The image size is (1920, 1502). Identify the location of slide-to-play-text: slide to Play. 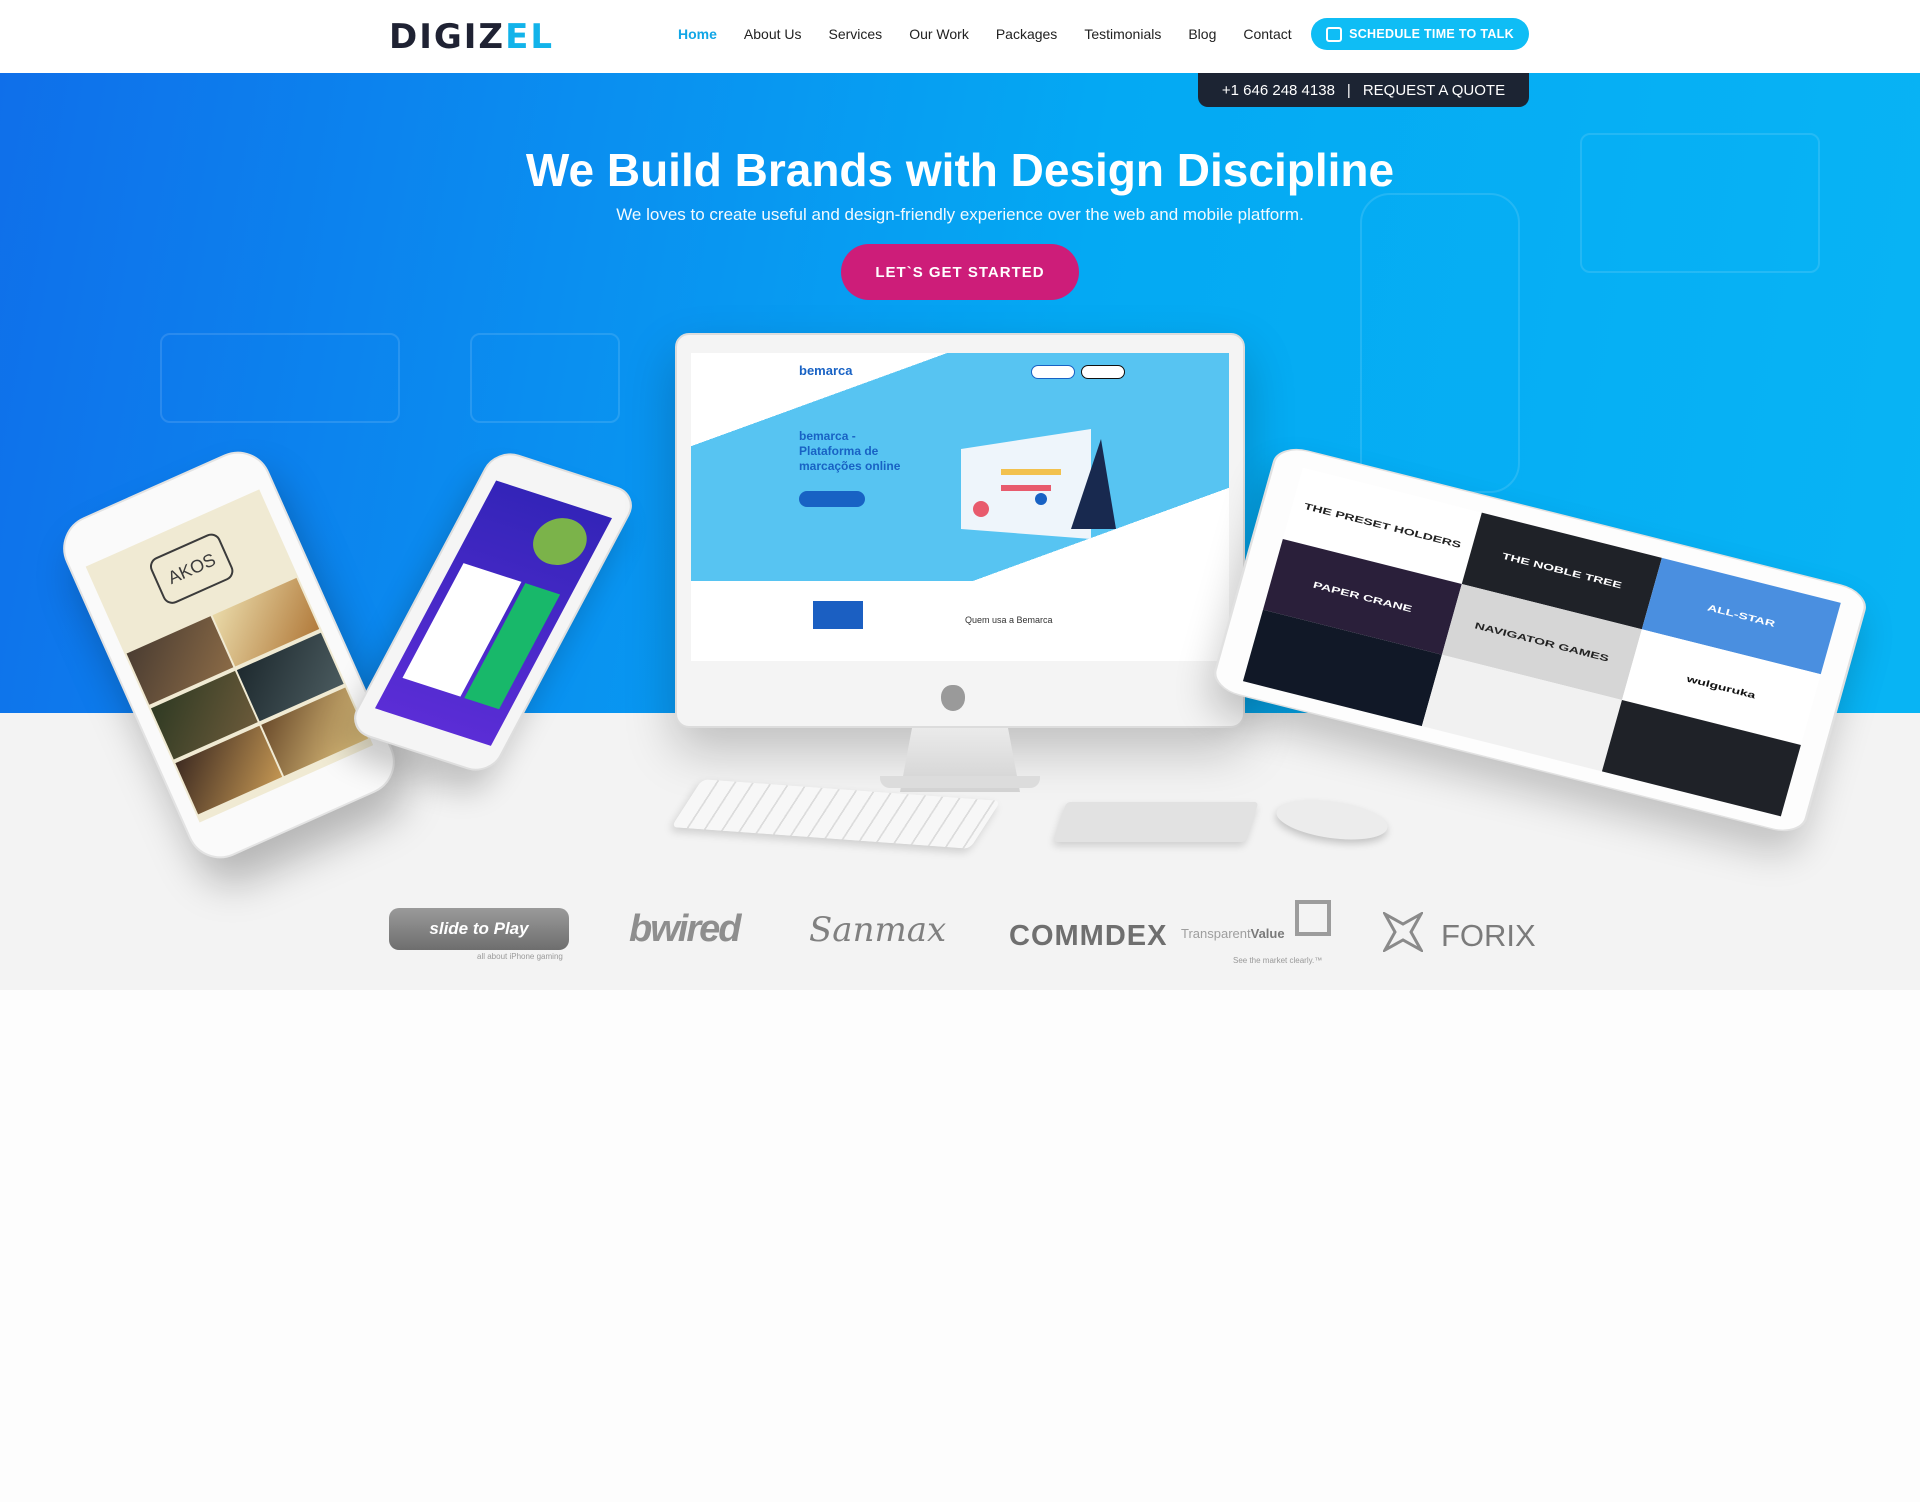
(479, 928).